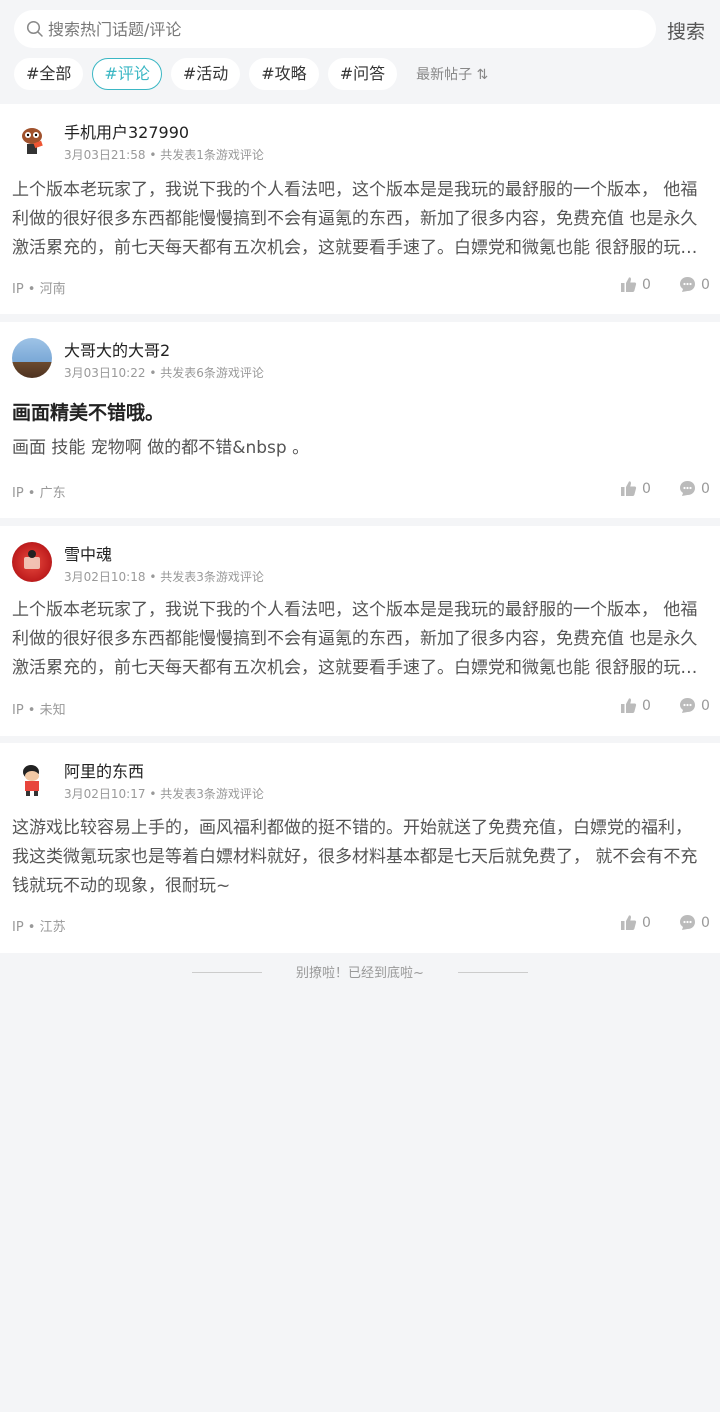  I want to click on ip-location: IP • 广东, so click(39, 493).